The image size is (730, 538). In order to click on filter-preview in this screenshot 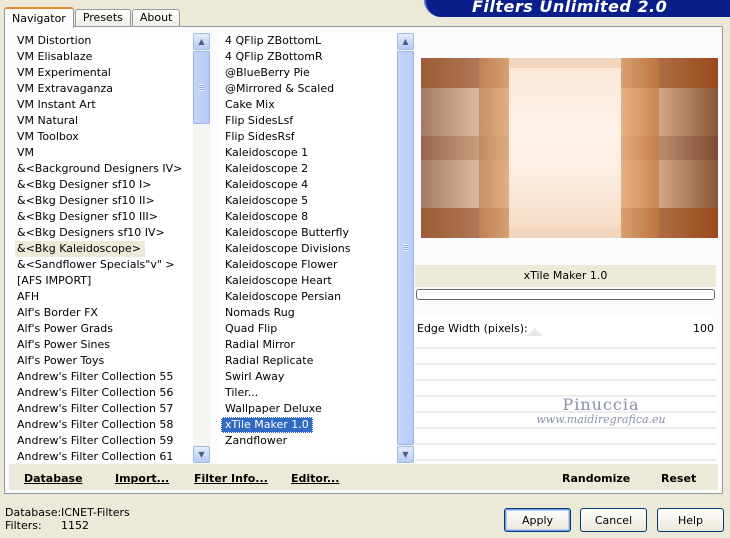, I will do `click(569, 148)`.